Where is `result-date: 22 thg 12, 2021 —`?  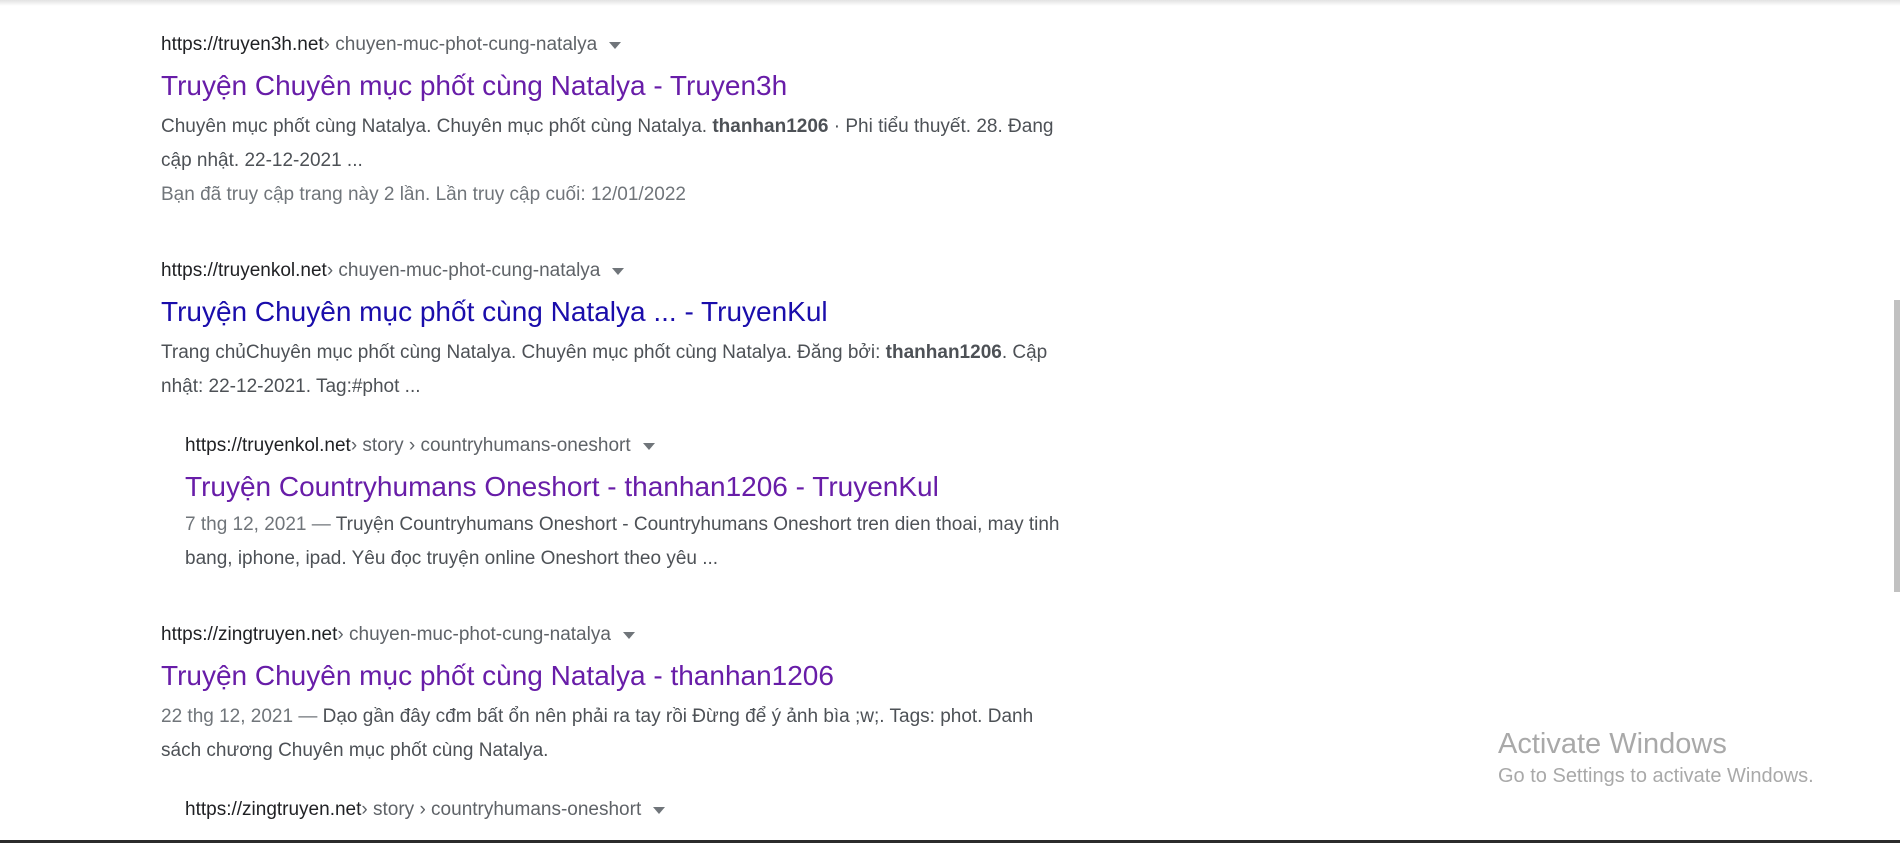
result-date: 22 thg 12, 2021 — is located at coordinates (242, 716).